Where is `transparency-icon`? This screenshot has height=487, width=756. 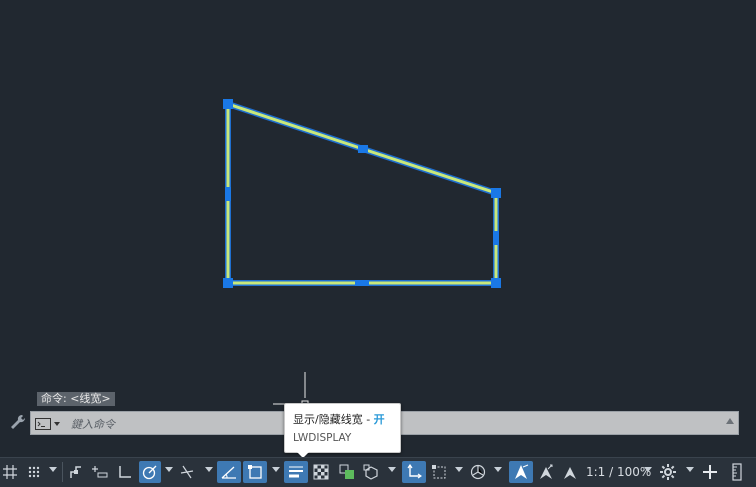 transparency-icon is located at coordinates (321, 472).